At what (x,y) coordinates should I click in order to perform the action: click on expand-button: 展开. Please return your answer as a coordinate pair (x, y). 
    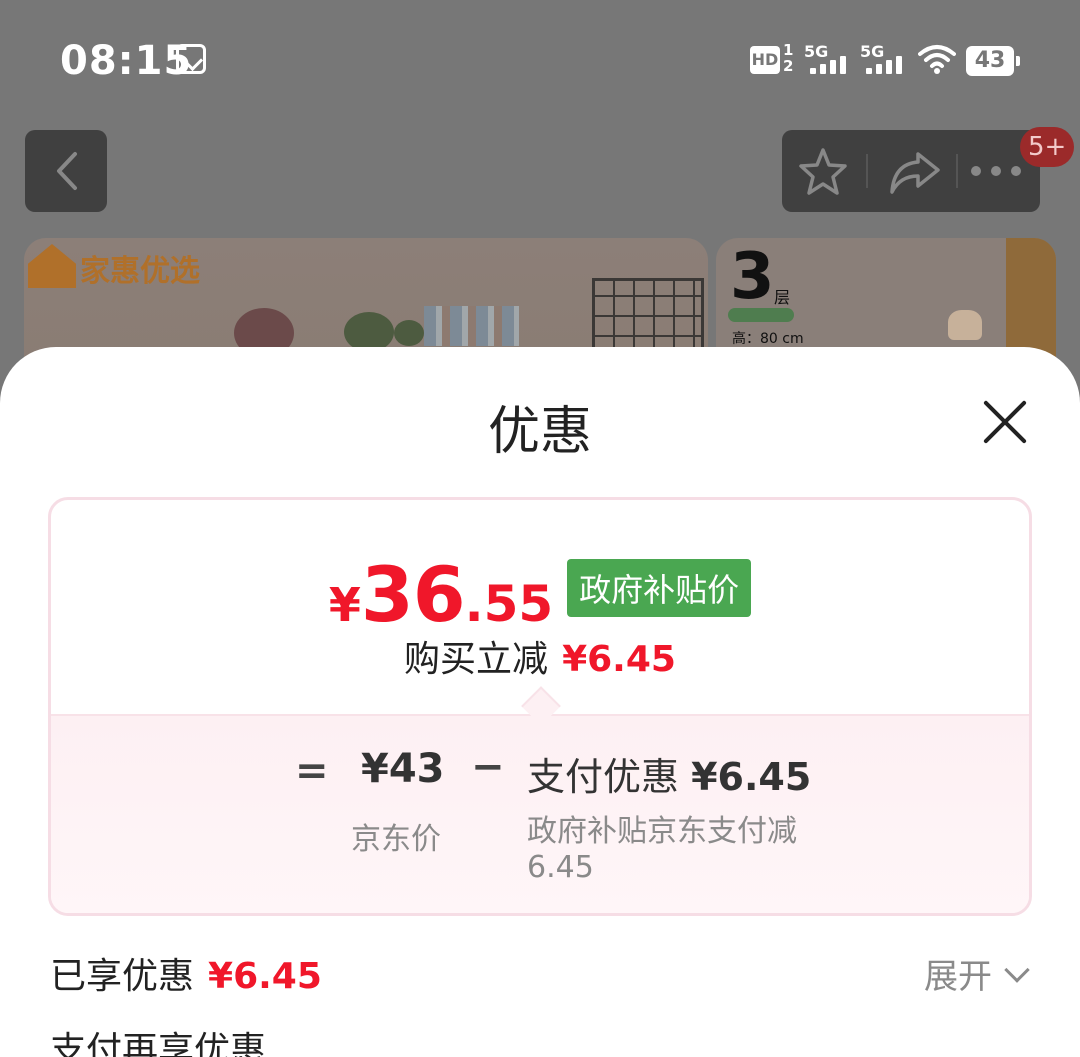
    Looking at the image, I should click on (958, 973).